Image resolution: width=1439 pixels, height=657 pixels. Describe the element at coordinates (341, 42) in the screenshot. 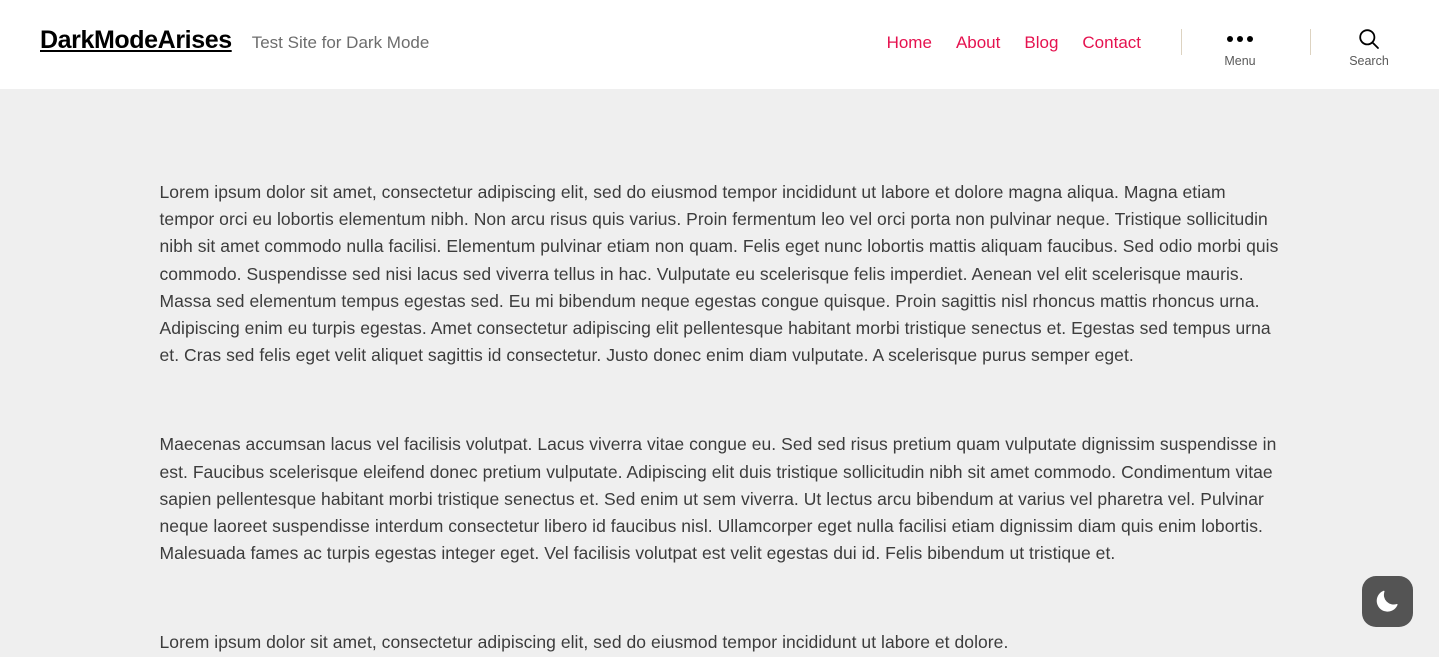

I see `site-description: Test Site for Dark Mode` at that location.